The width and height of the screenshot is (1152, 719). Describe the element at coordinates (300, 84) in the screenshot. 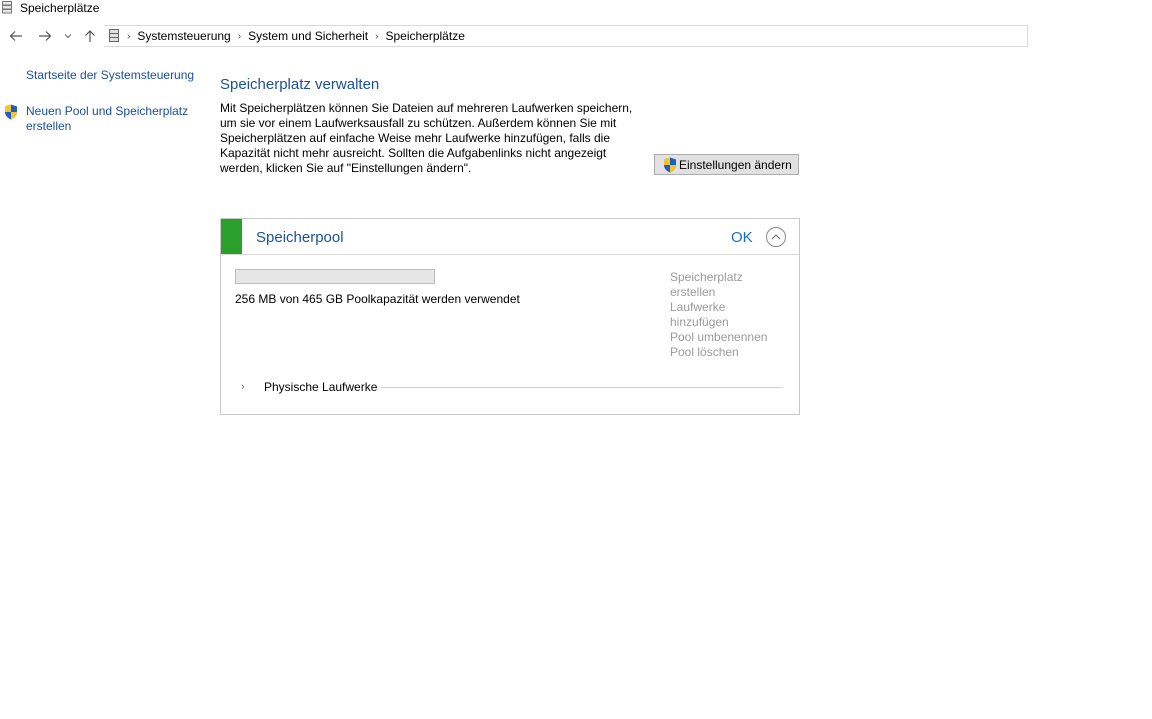

I see `page-title: Speicherplatz verwalten` at that location.